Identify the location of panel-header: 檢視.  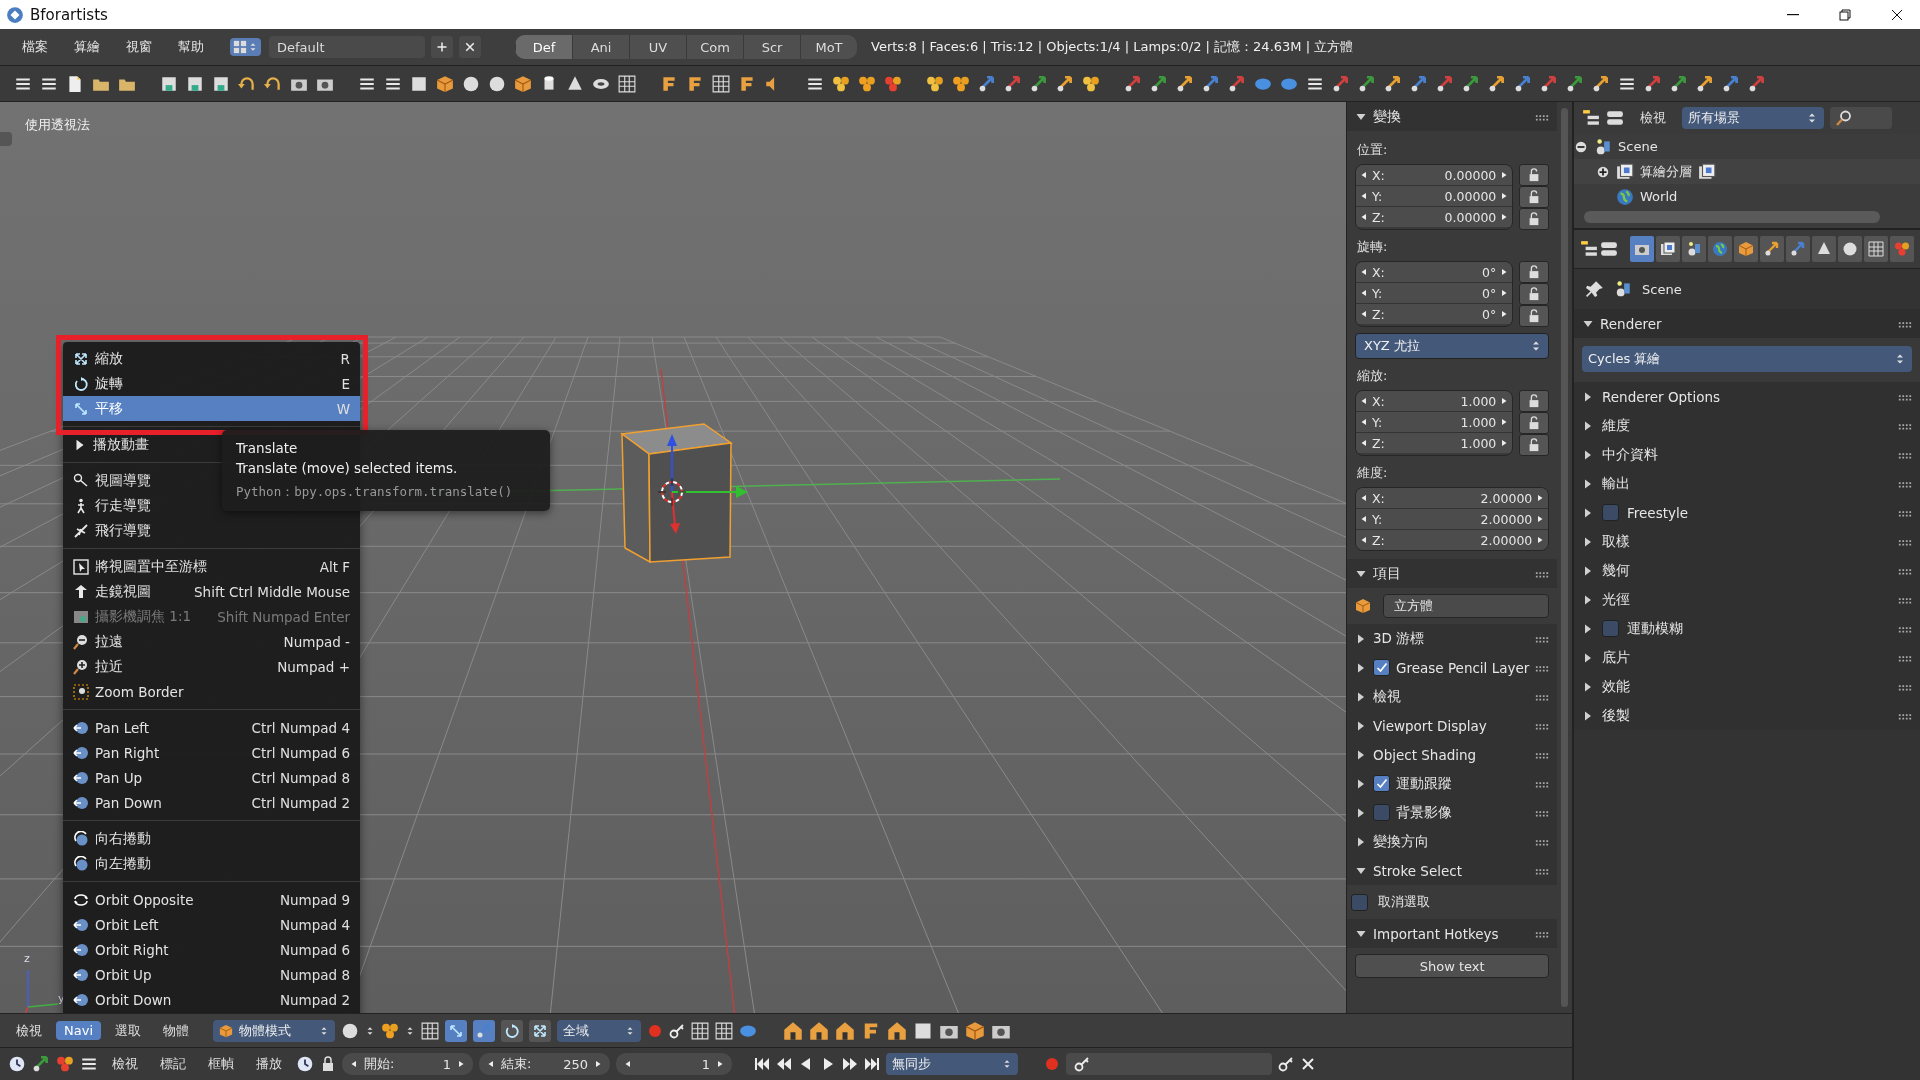
(1452, 696).